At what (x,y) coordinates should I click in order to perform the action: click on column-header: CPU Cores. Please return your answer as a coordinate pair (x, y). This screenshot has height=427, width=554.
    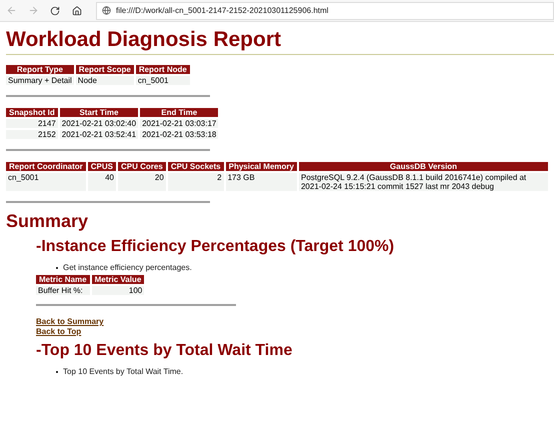
    Looking at the image, I should click on (142, 166).